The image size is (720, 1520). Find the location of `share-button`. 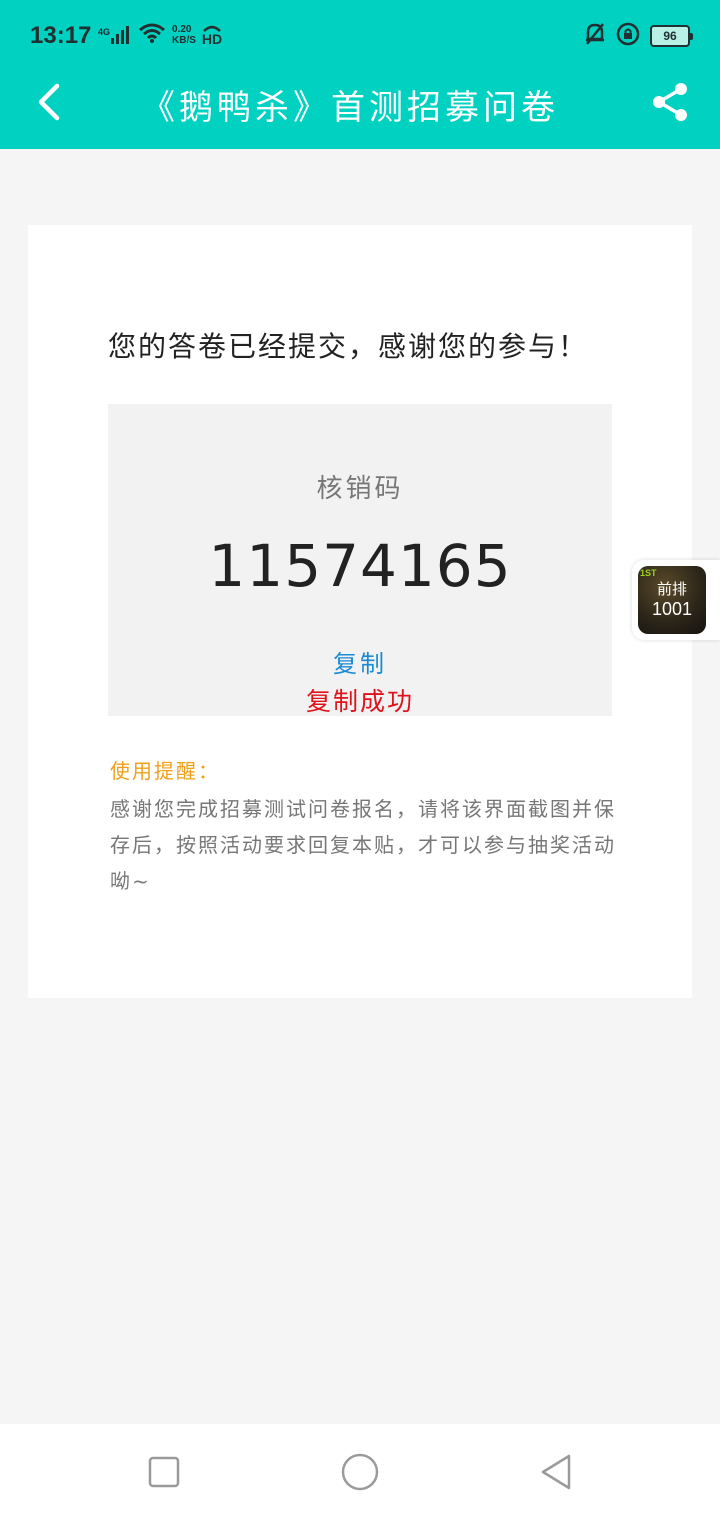

share-button is located at coordinates (670, 102).